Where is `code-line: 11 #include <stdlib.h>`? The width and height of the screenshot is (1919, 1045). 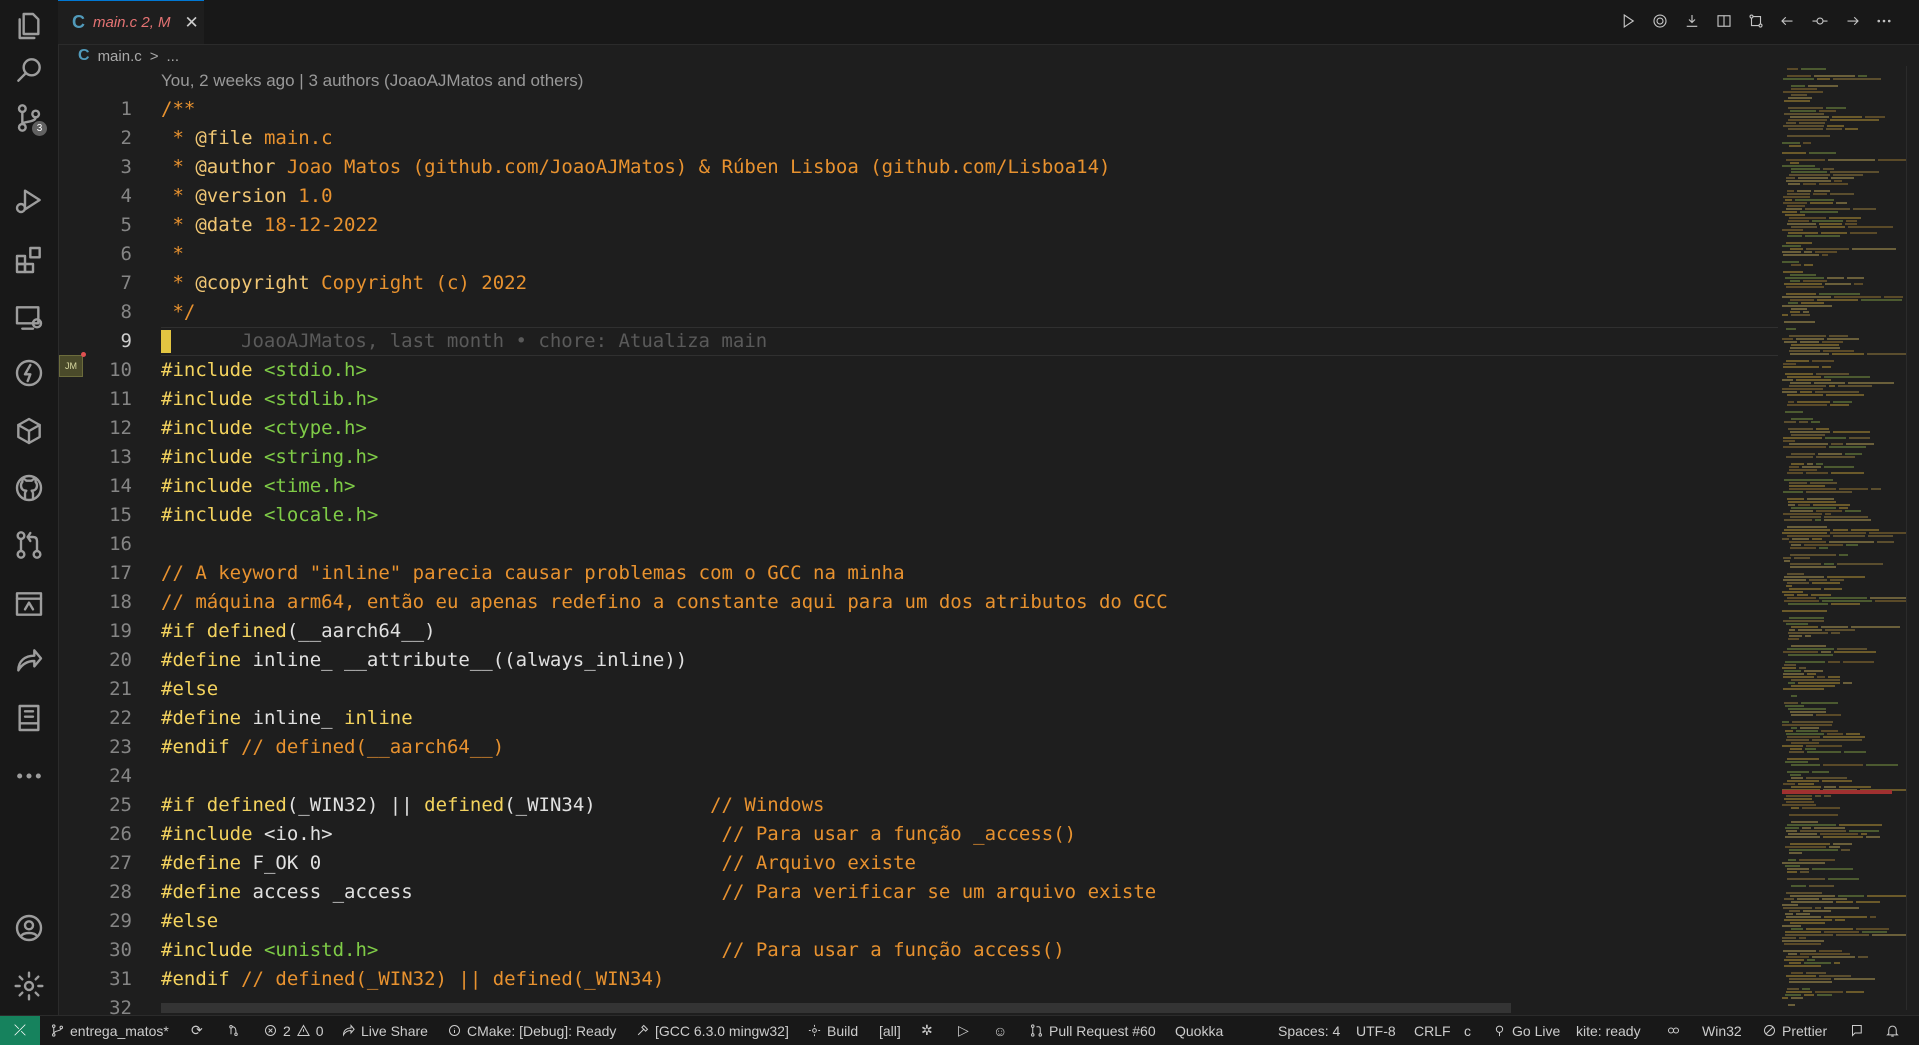 code-line: 11 #include <stdlib.h> is located at coordinates (918, 399).